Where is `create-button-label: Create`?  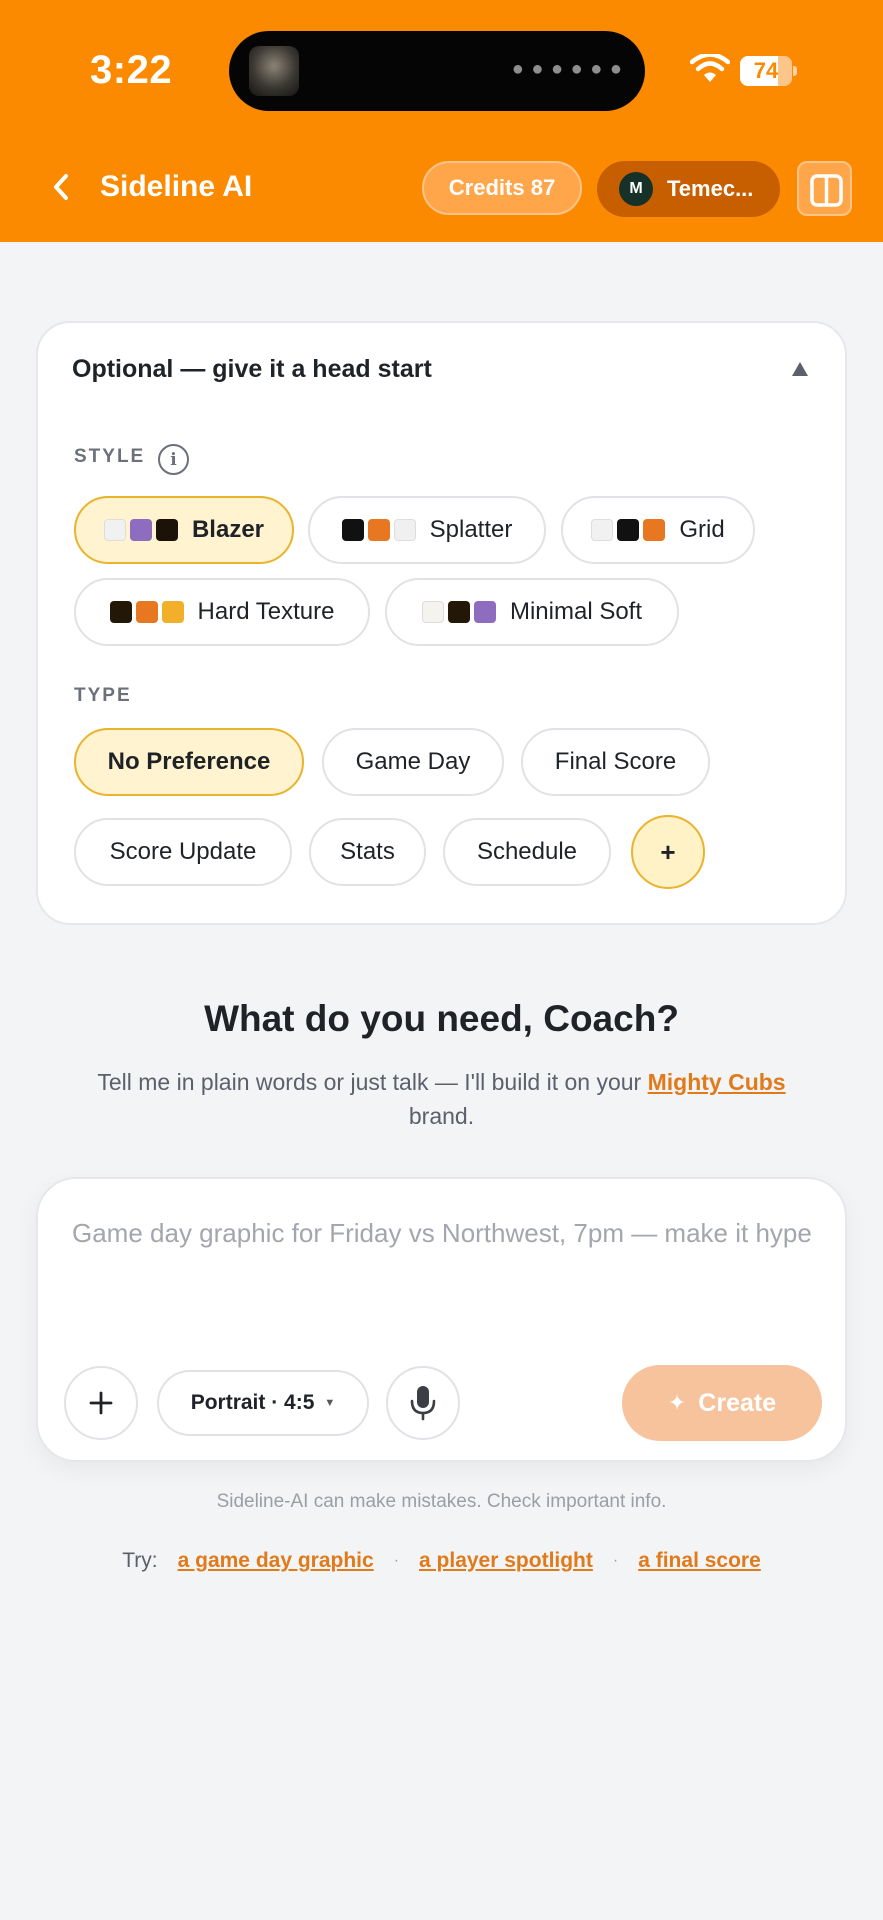 create-button-label: Create is located at coordinates (737, 1402).